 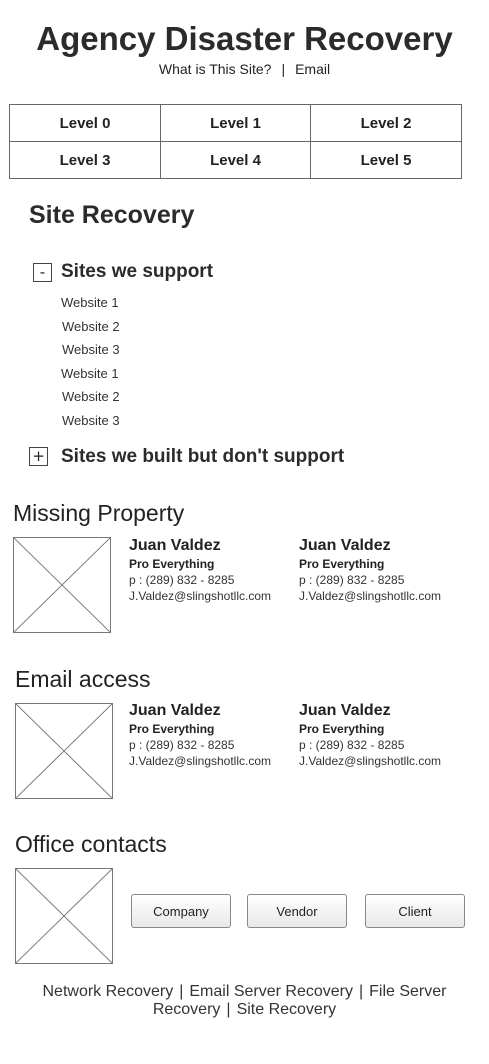 I want to click on site-recovery-heading: Site Recovery, so click(x=112, y=215).